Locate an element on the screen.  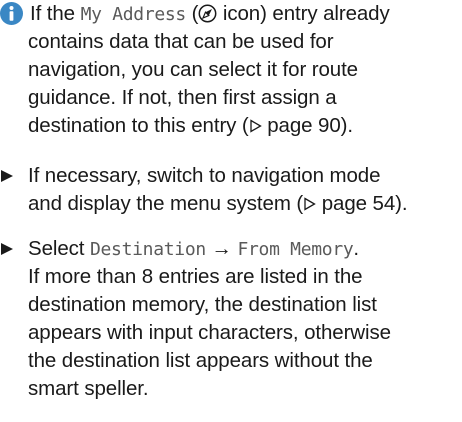
step-2-line-5: the destination list appears without the is located at coordinates (200, 360).